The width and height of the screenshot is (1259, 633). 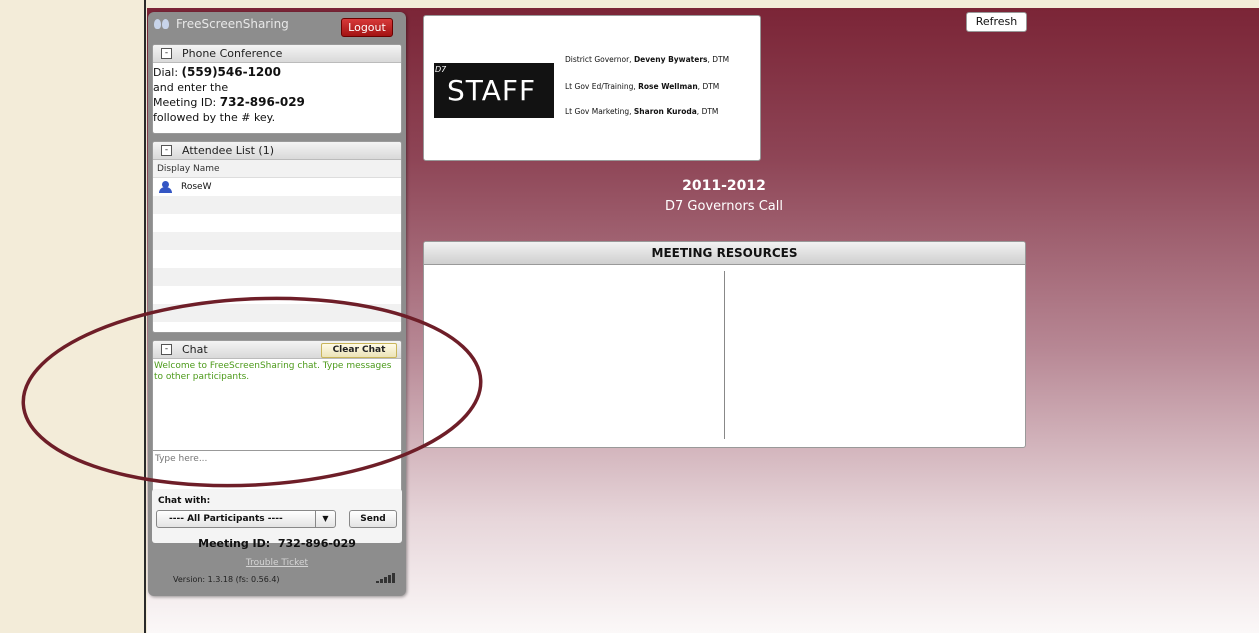 I want to click on attendee-list-panel: - Attendee List (1) Display Name RoseW, so click(x=277, y=237).